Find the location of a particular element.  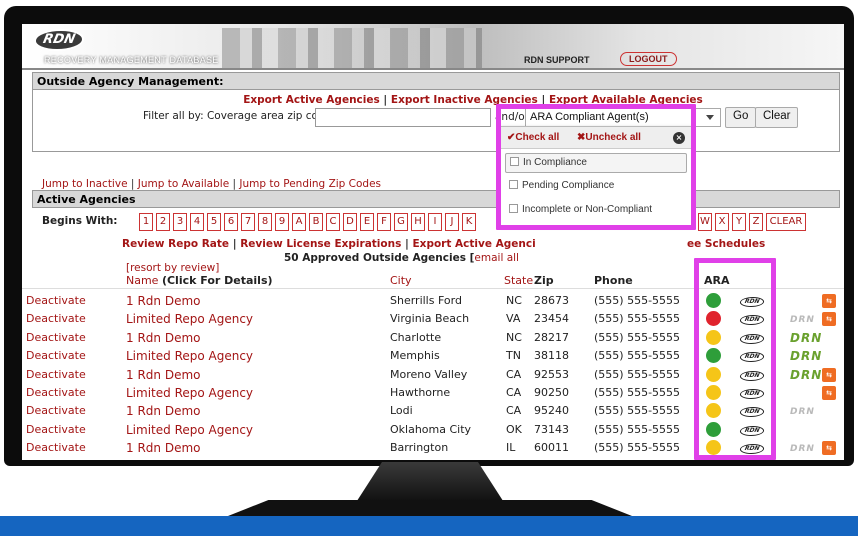

city-cell: Charlotte is located at coordinates (416, 337).